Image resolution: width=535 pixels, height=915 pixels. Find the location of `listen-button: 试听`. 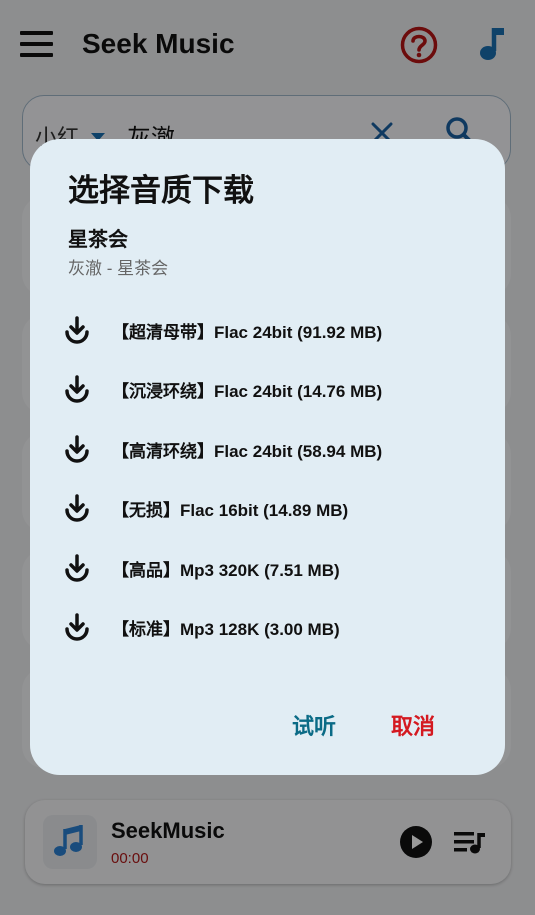

listen-button: 试听 is located at coordinates (314, 725).